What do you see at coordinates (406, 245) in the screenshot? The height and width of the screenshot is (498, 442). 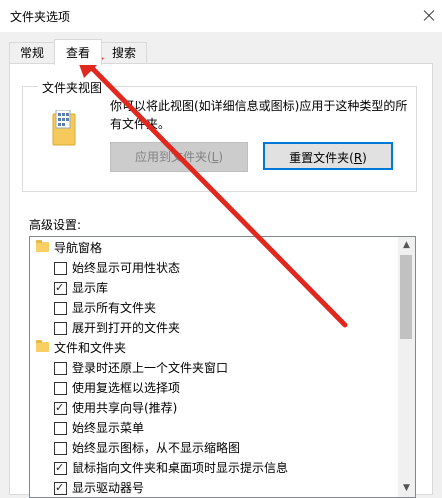 I see `scroll-up-icon: ▲` at bounding box center [406, 245].